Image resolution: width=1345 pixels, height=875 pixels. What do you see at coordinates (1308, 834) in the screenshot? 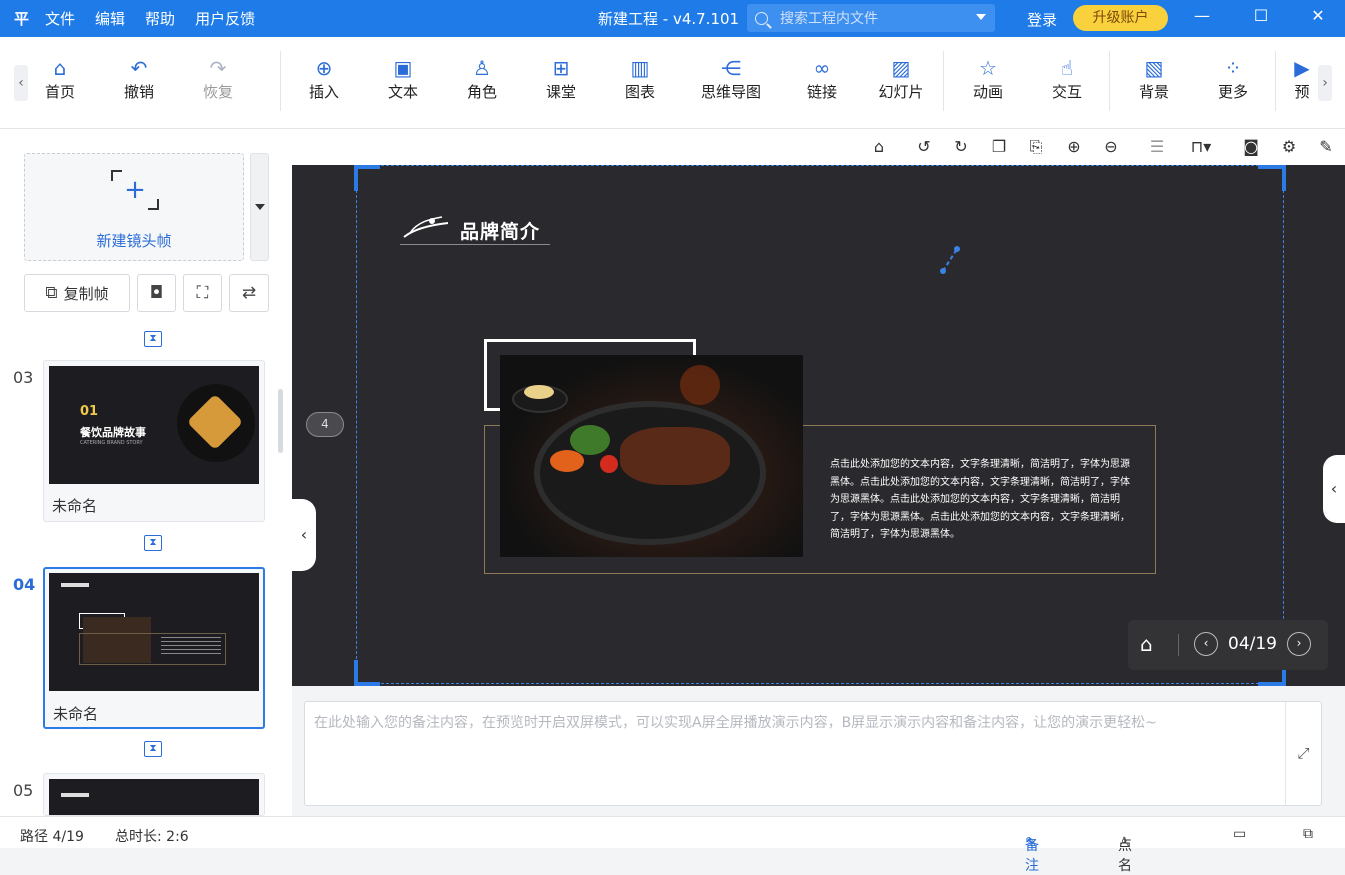
I see `window-icon: ⧉` at bounding box center [1308, 834].